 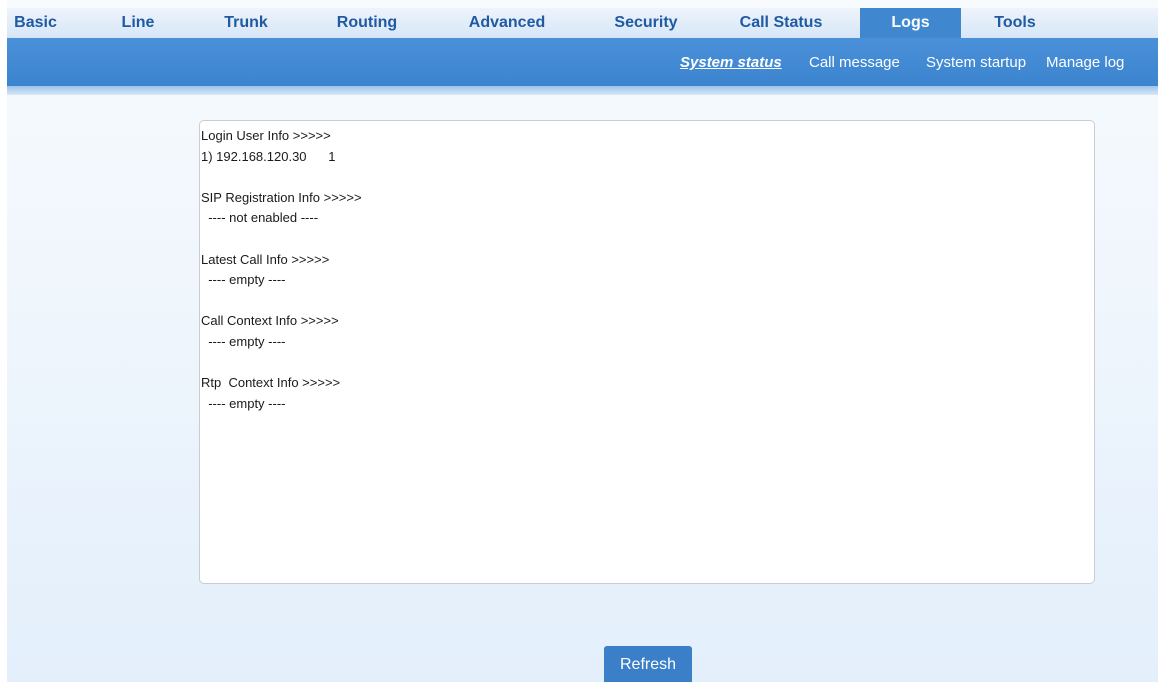 I want to click on log-line: Rtp Context Info >>>>>, so click(x=271, y=383).